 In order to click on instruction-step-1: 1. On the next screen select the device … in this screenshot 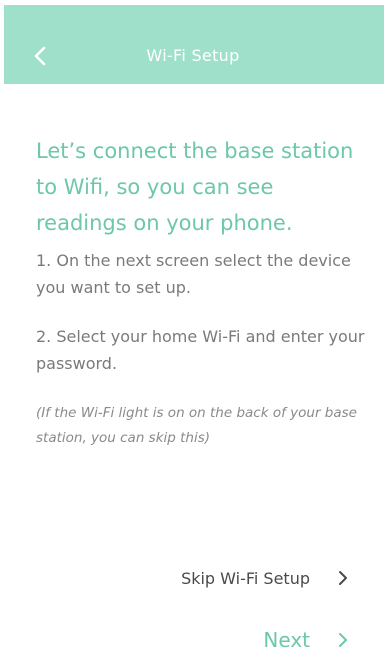, I will do `click(193, 274)`.